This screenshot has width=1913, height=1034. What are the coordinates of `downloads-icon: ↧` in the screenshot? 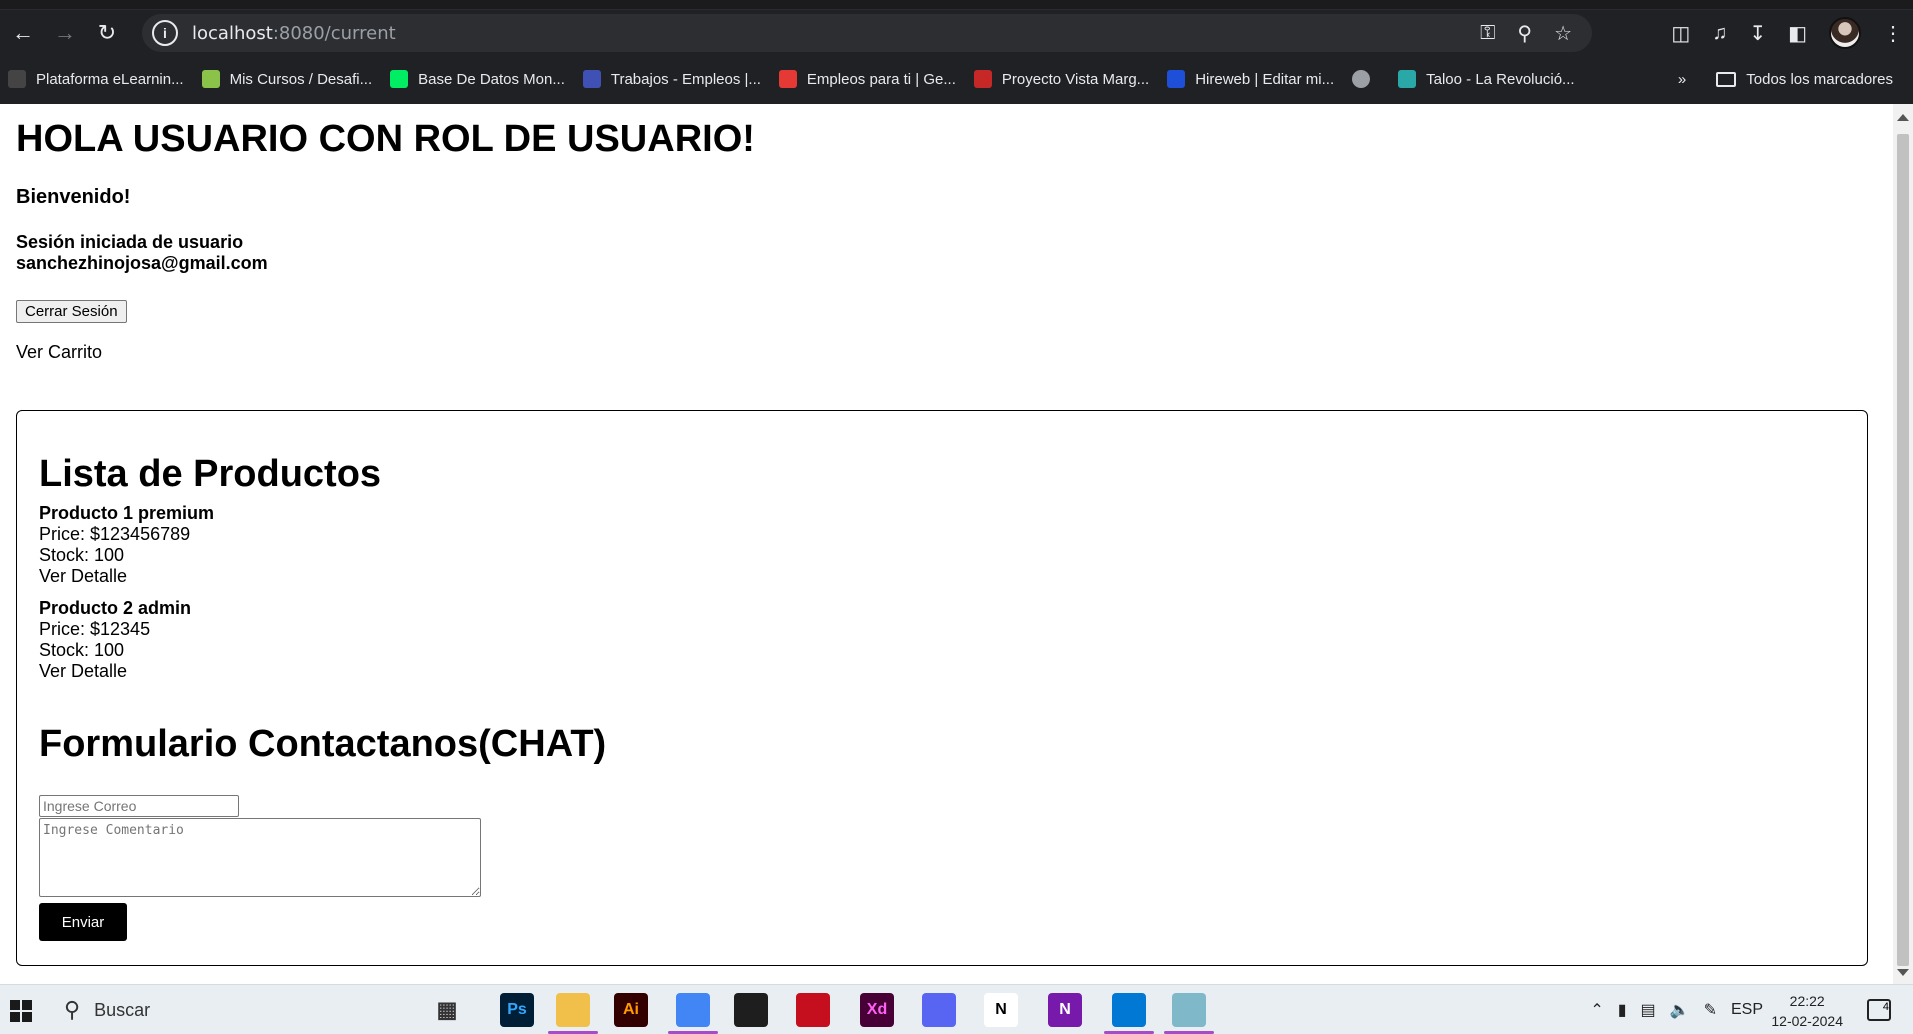 It's located at (1757, 33).